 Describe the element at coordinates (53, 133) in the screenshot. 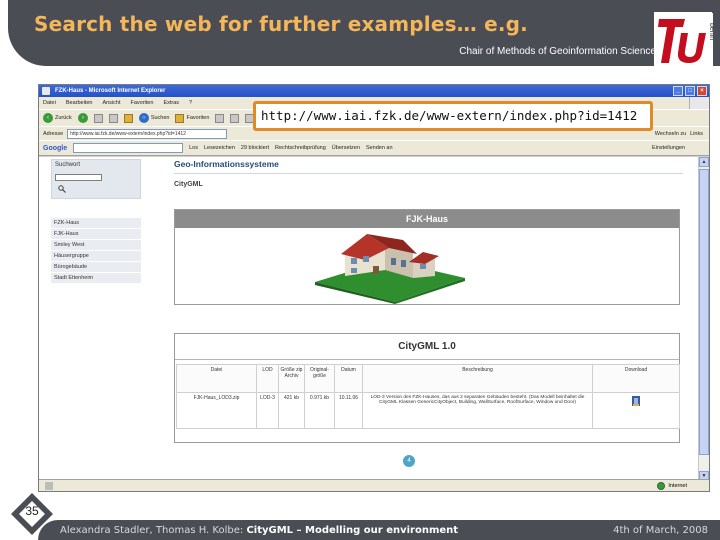

I see `address-label: Adresse` at that location.